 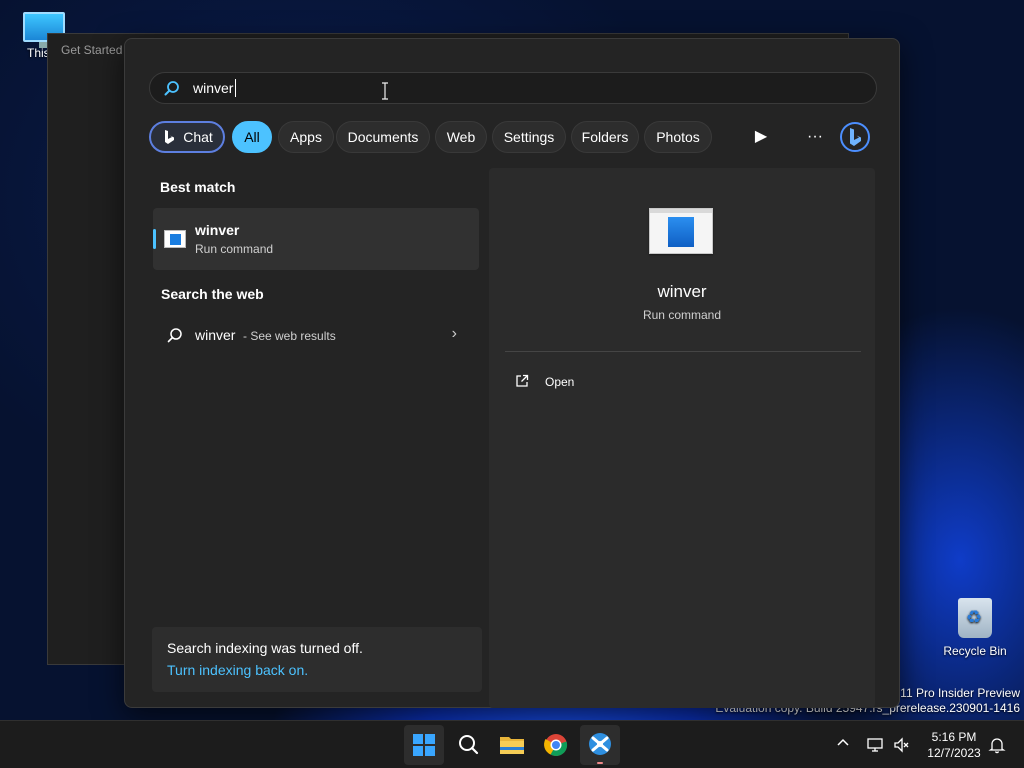 What do you see at coordinates (902, 752) in the screenshot?
I see `volume-muted-icon` at bounding box center [902, 752].